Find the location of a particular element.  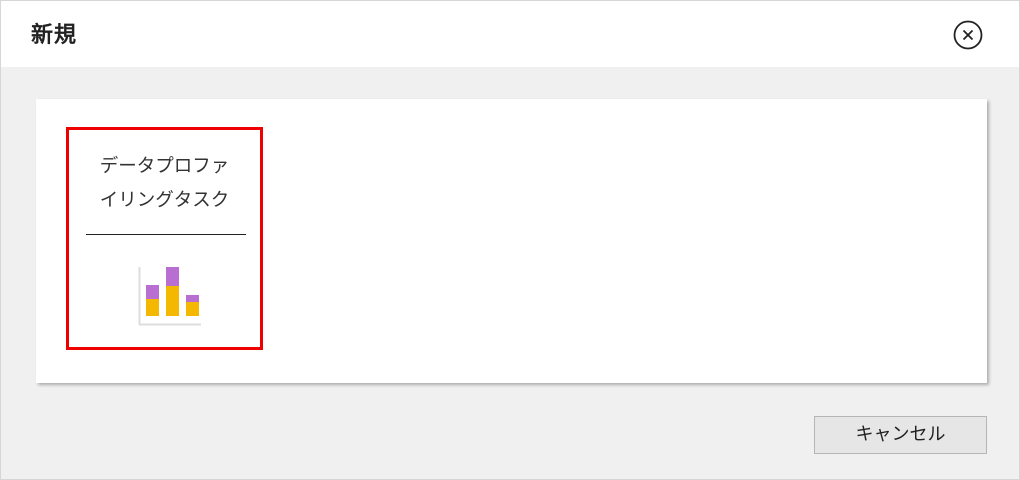

dialog-title: 新規 is located at coordinates (54, 35).